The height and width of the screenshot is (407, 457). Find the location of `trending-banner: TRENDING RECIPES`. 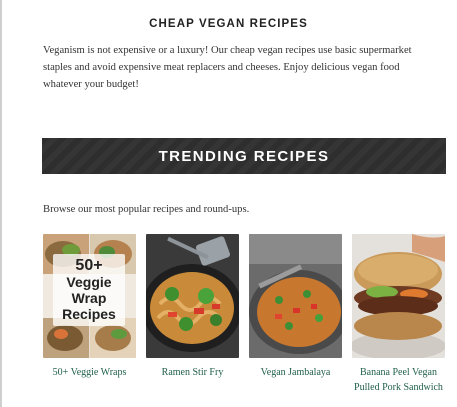

trending-banner: TRENDING RECIPES is located at coordinates (244, 156).